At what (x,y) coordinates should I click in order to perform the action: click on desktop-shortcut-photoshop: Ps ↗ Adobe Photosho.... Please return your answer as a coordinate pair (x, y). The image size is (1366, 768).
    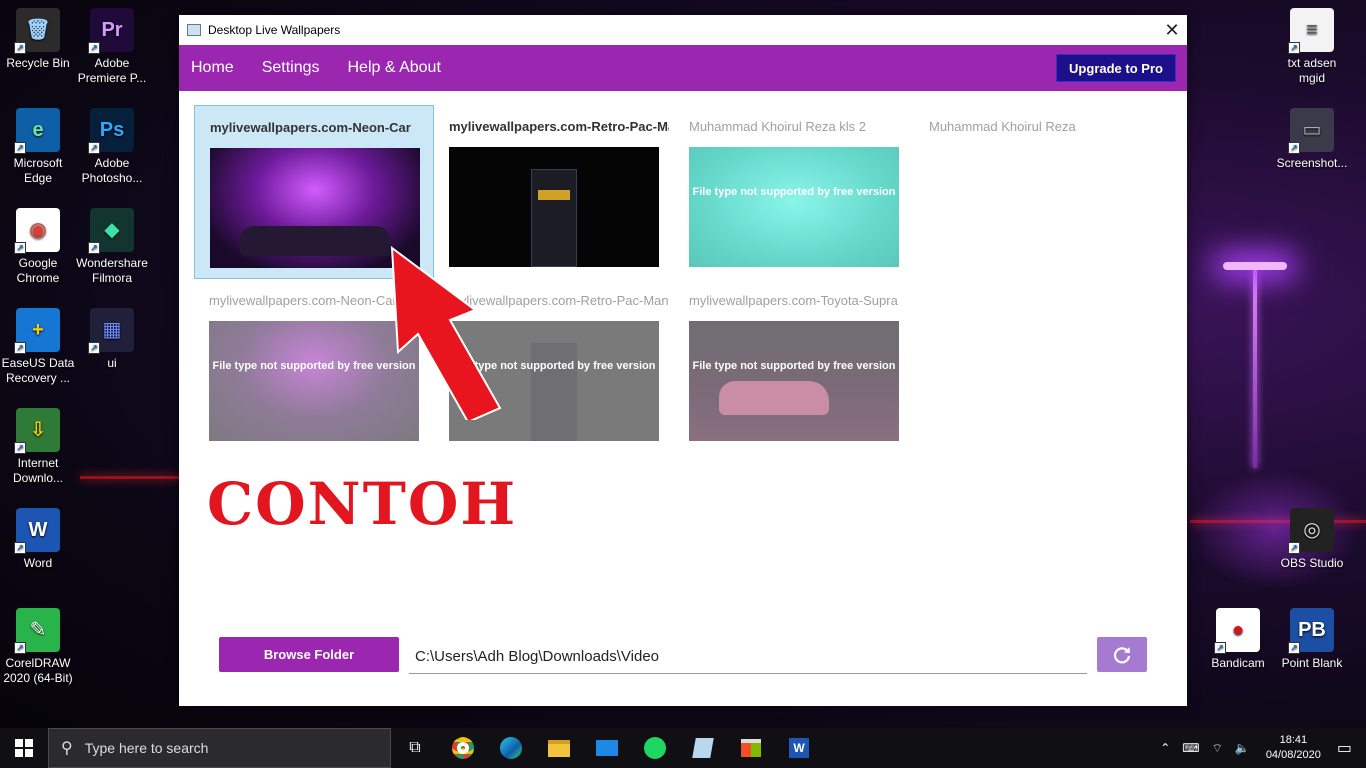
    Looking at the image, I should click on (112, 147).